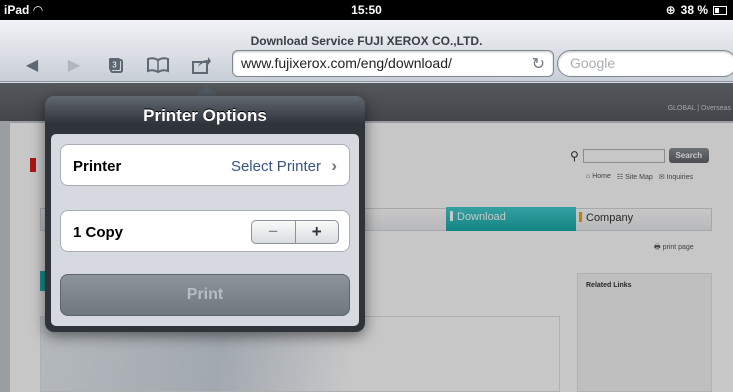  I want to click on print-button: Print, so click(205, 295).